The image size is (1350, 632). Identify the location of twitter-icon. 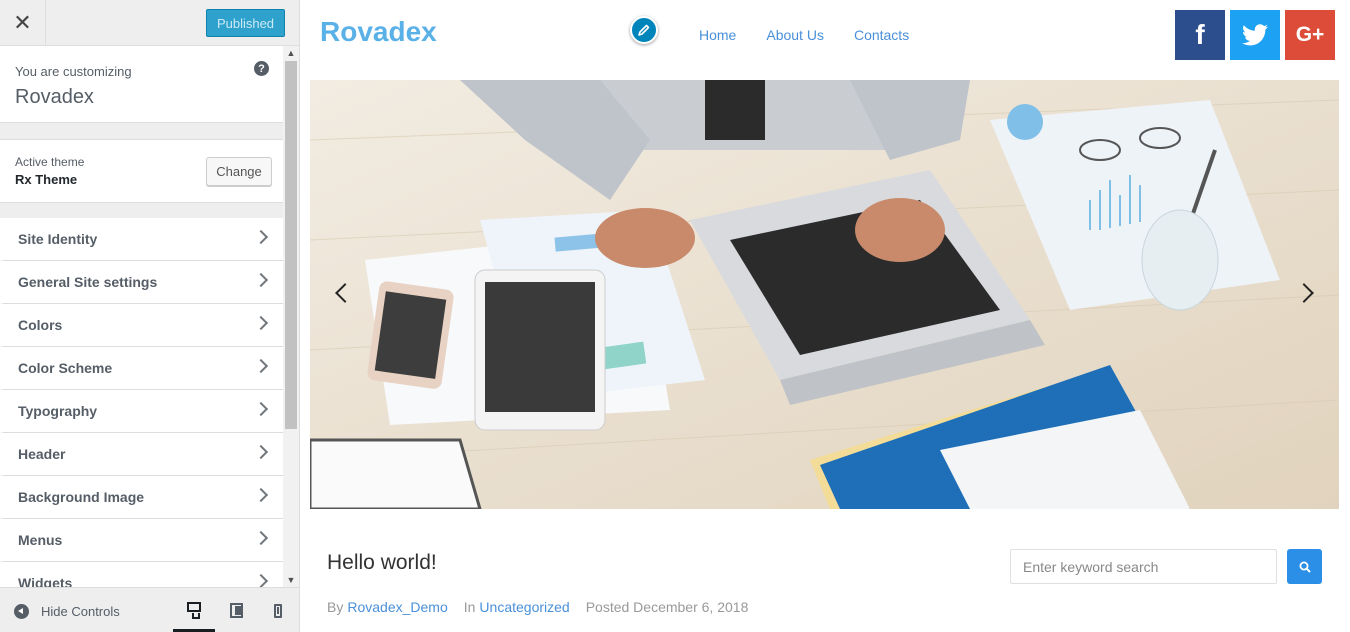
(1255, 35).